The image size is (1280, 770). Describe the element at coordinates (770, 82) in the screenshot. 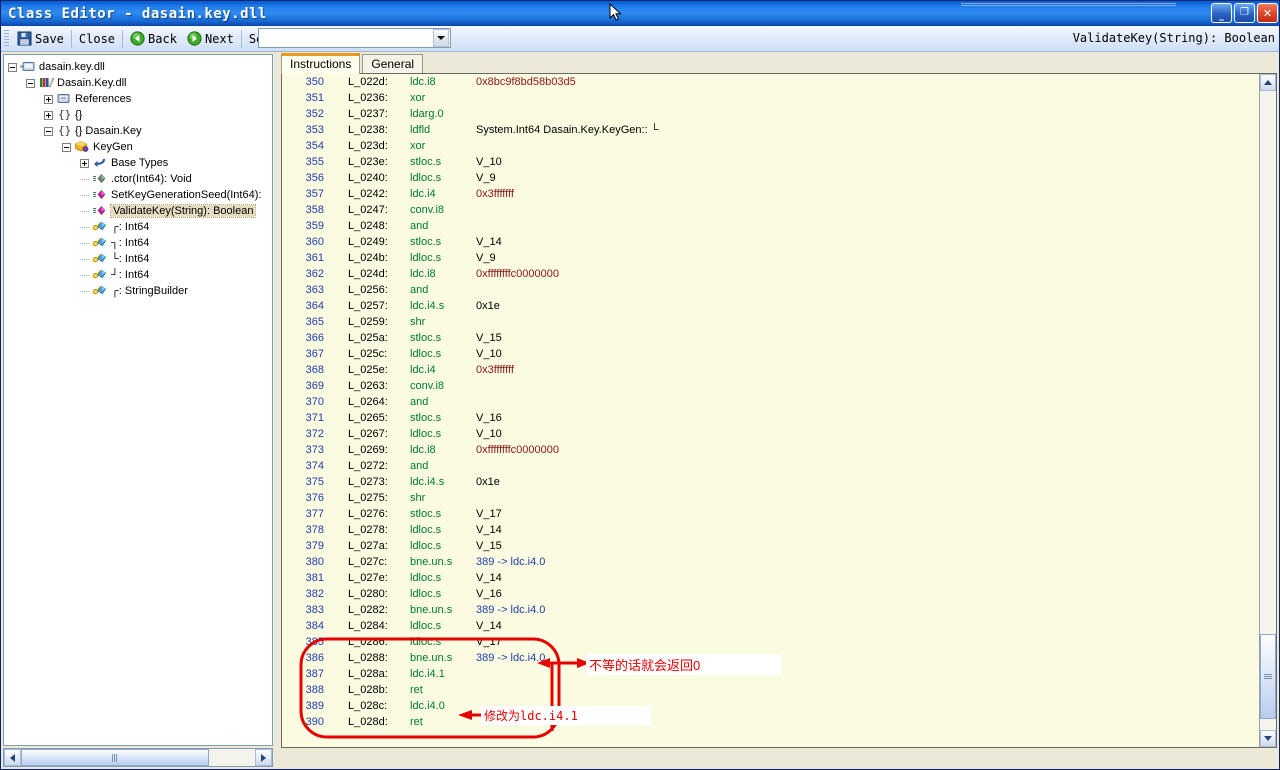

I see `instruction-row: 350 L_022d: ldc.i8 0x8bc9f8bd58b03d5` at that location.